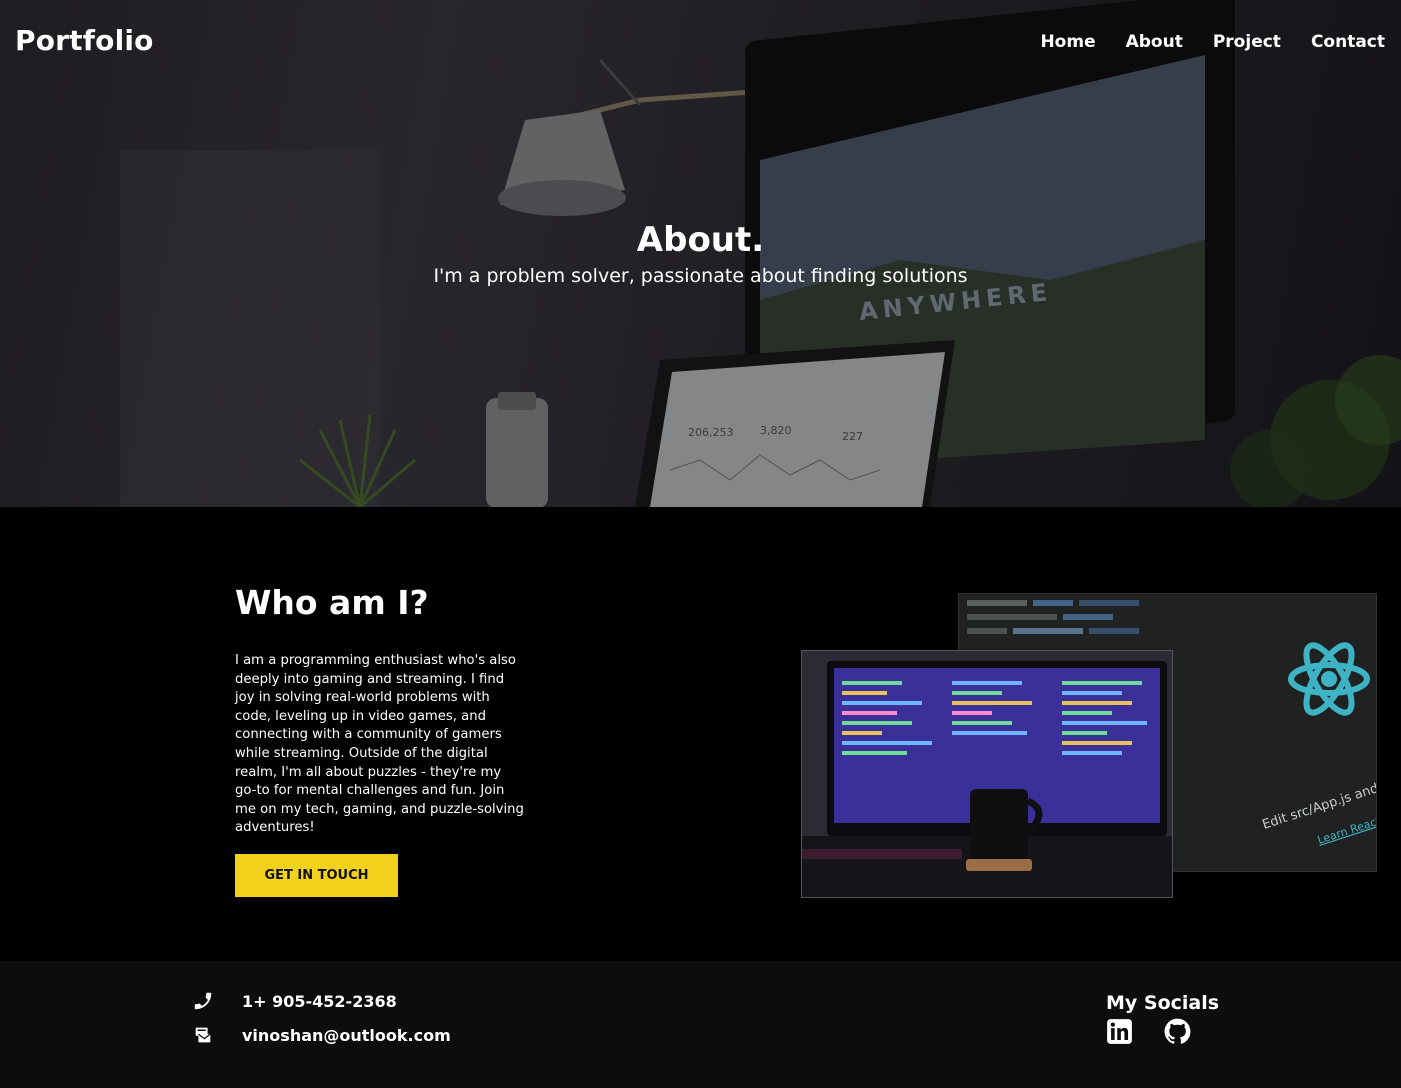 This screenshot has height=1088, width=1401. What do you see at coordinates (332, 602) in the screenshot?
I see `about-heading: Who am I?` at bounding box center [332, 602].